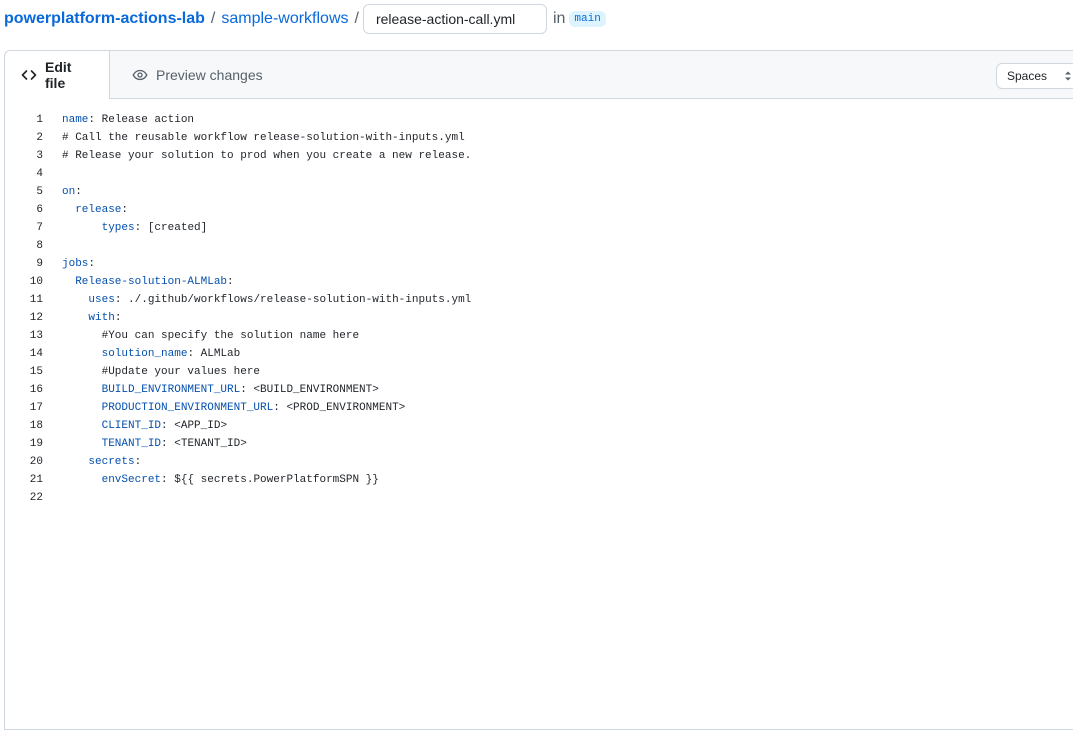 This screenshot has height=730, width=1073. What do you see at coordinates (312, 390) in the screenshot?
I see `yaml-value: <BUILD_ENVIRONMENT>` at bounding box center [312, 390].